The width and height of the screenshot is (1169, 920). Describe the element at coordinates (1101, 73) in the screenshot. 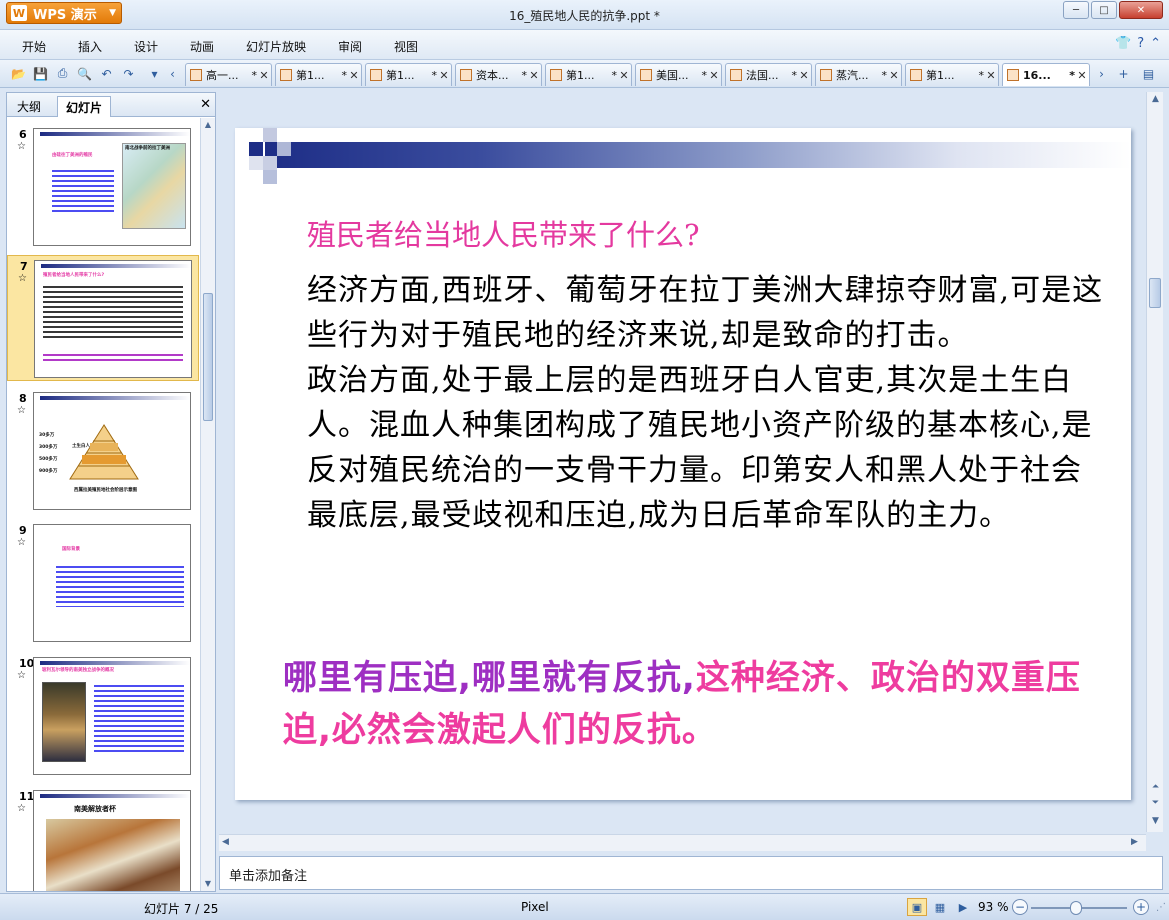

I see `tab-scroll-right-icon: ›` at that location.